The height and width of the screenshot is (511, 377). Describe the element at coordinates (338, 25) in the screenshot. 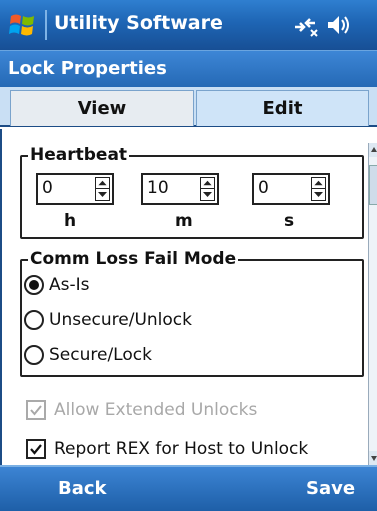

I see `speaker-icon` at that location.